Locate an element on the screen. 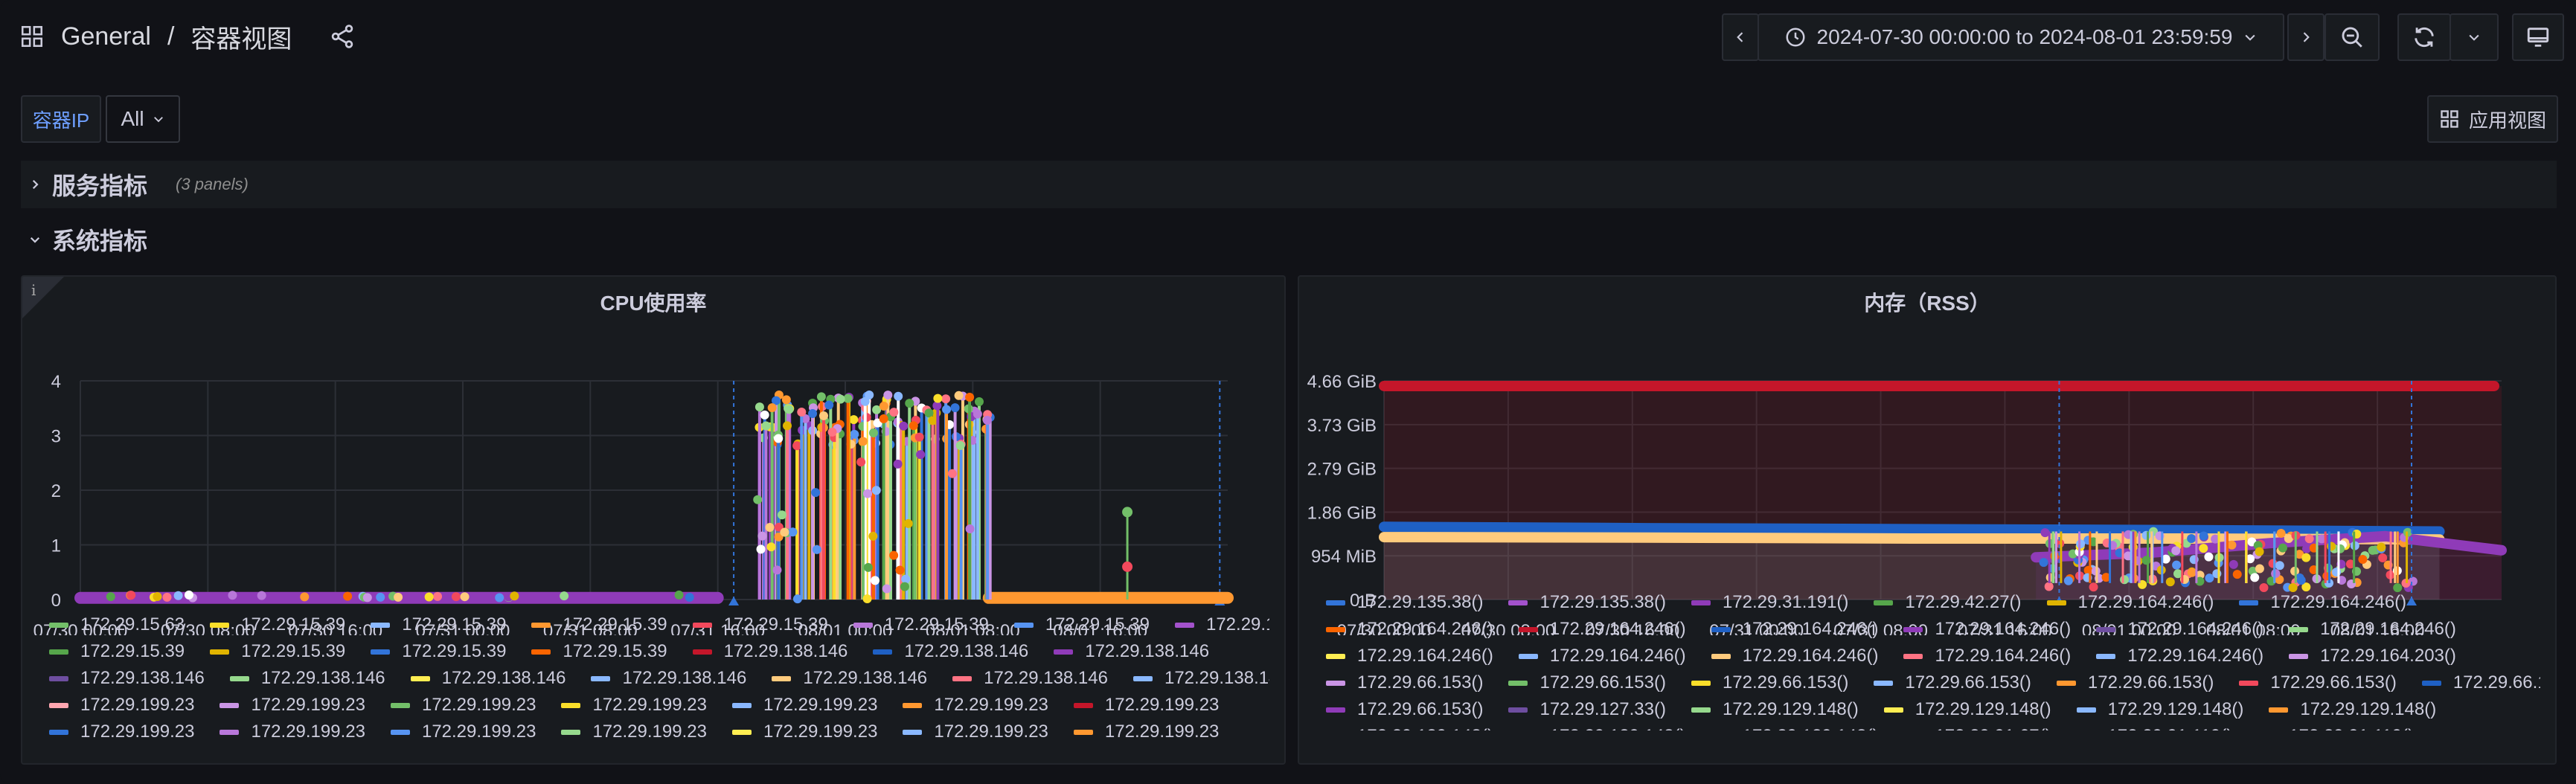  time-back-button is located at coordinates (1741, 37).